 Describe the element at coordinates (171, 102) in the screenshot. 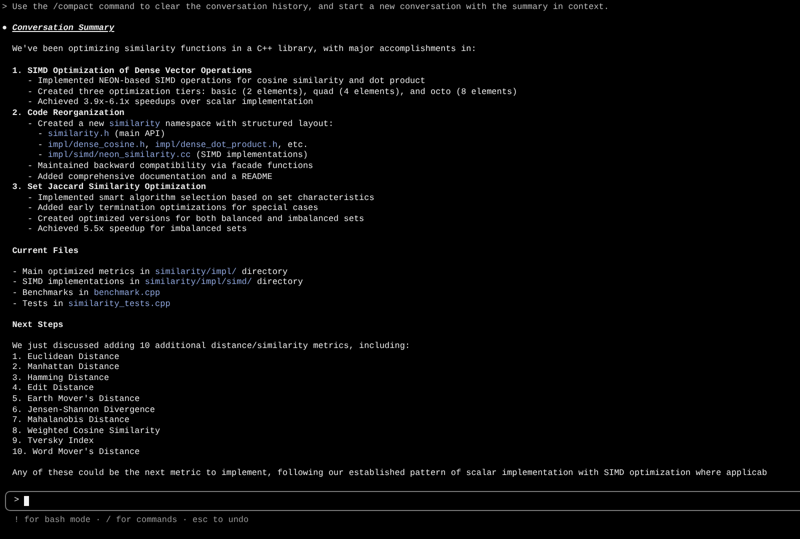

I see `list-item: - Achieved 3.9x-6.1x speedups over scalar implementation` at that location.